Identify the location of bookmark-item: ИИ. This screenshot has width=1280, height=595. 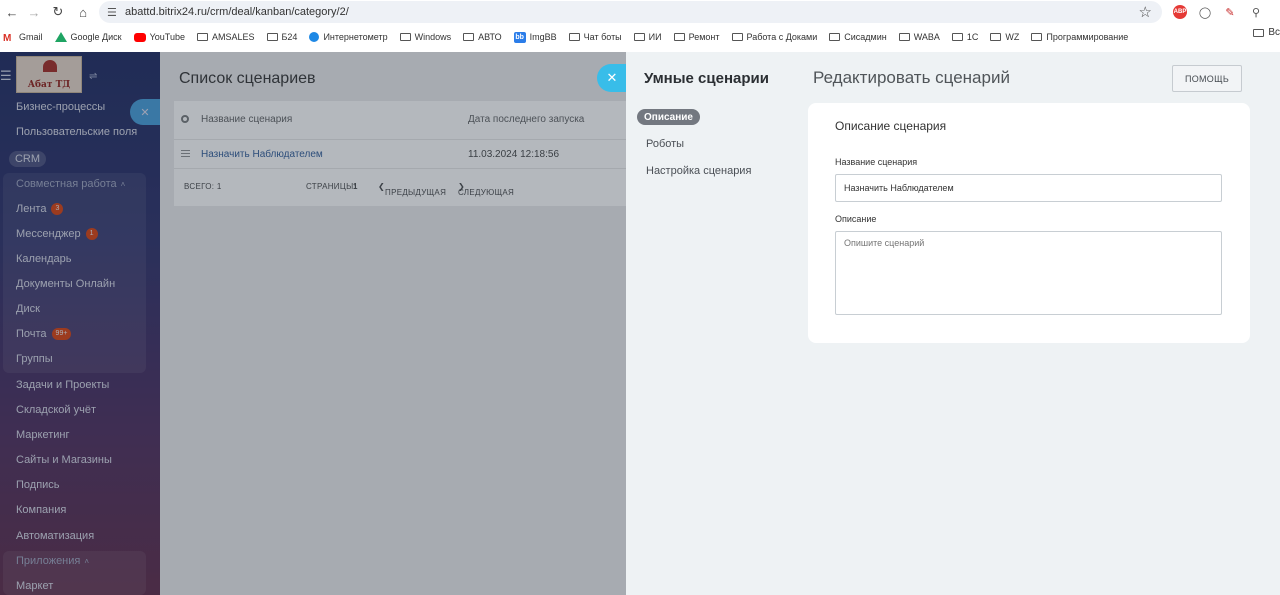
(647, 37).